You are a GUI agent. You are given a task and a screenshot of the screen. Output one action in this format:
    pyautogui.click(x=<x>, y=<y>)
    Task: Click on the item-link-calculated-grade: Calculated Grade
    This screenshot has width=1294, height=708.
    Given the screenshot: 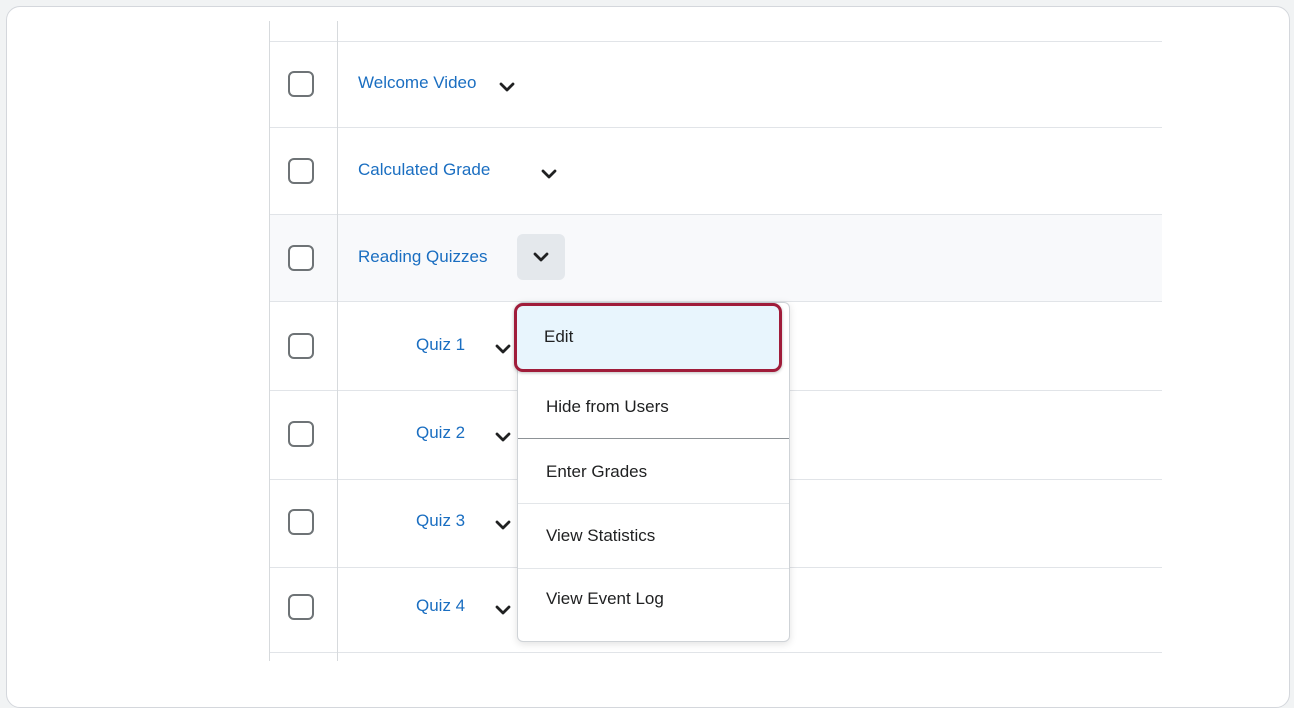 What is the action you would take?
    pyautogui.click(x=424, y=170)
    